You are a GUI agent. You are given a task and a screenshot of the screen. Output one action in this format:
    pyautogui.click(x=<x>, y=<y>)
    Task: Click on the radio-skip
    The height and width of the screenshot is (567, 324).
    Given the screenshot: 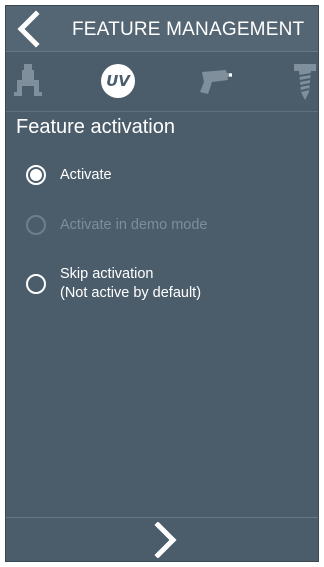 What is the action you would take?
    pyautogui.click(x=36, y=284)
    